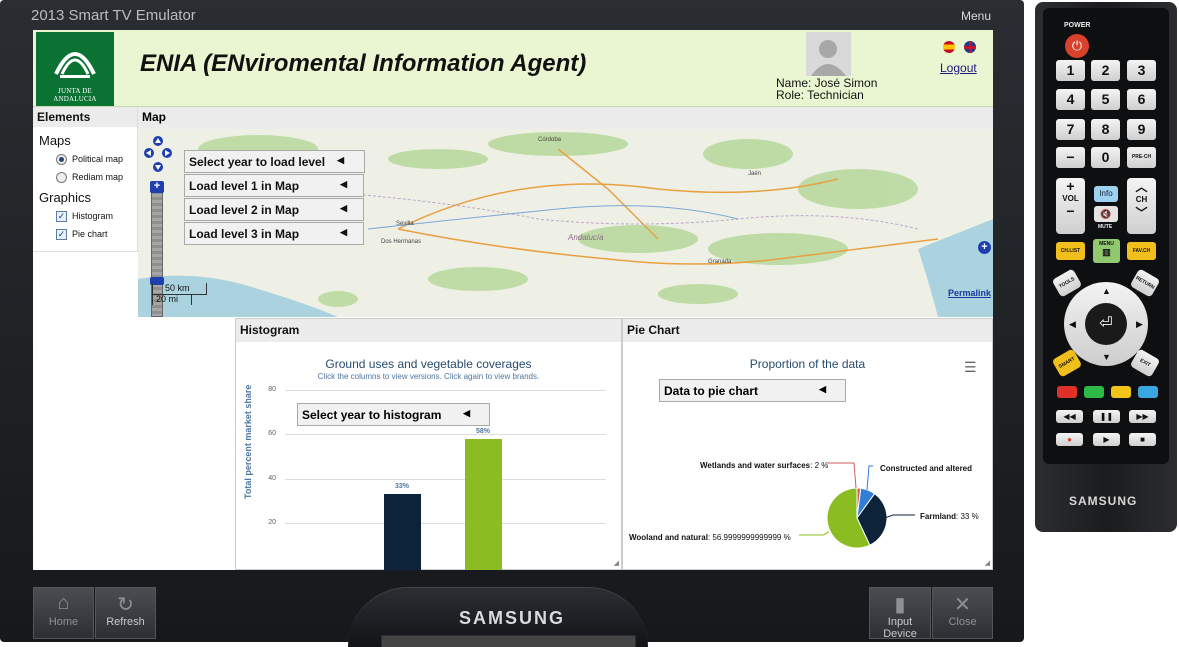 The width and height of the screenshot is (1179, 647). Describe the element at coordinates (1141, 99) in the screenshot. I see `key-6: 6` at that location.